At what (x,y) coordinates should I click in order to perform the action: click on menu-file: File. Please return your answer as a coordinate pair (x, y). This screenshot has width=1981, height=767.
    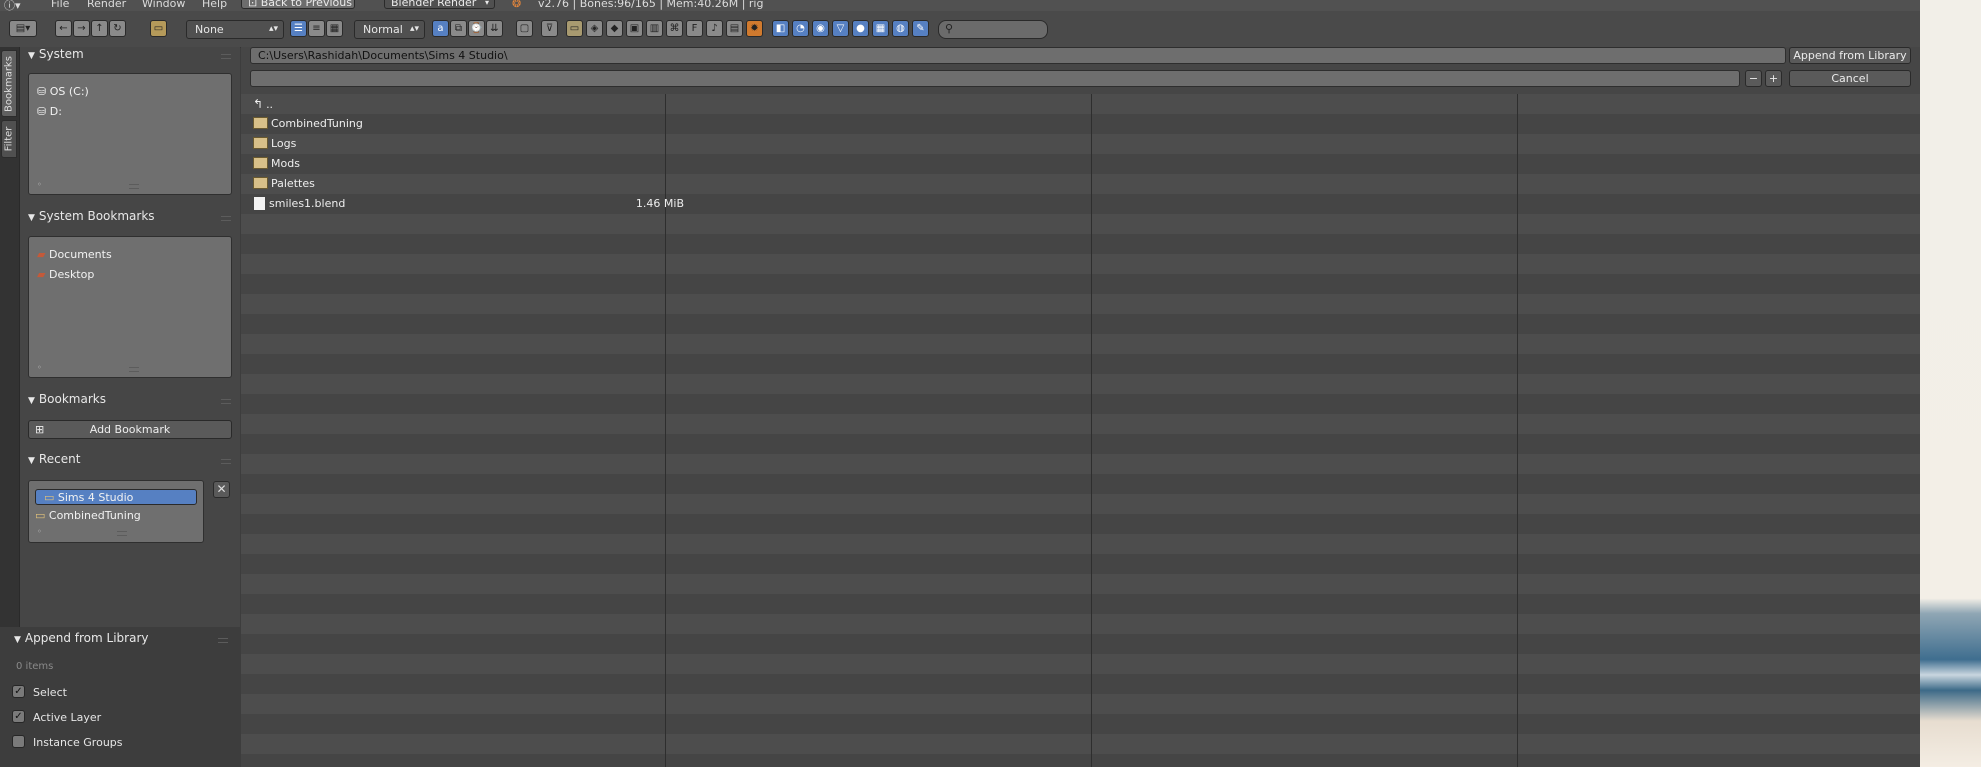
    Looking at the image, I should click on (60, 5).